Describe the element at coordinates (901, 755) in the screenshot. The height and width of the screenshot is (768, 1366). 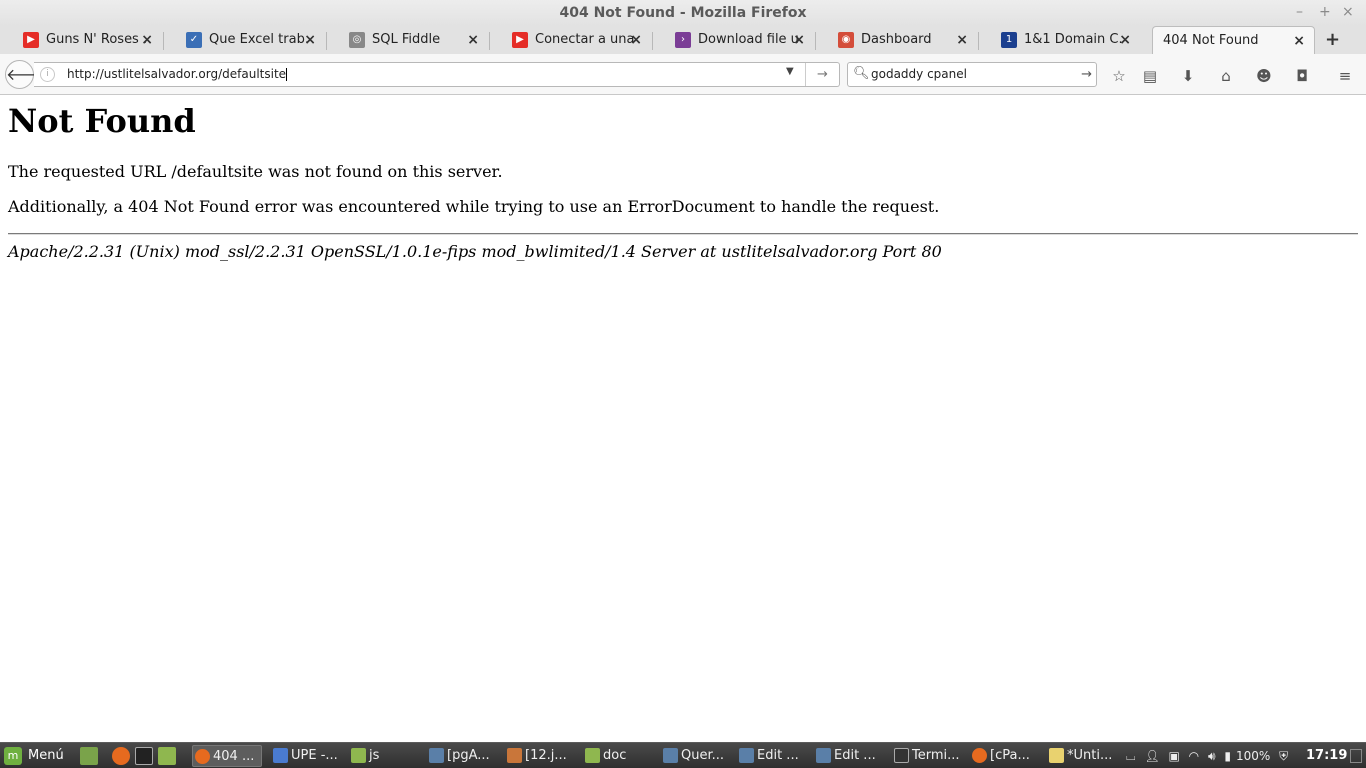
I see `terminal-icon` at that location.